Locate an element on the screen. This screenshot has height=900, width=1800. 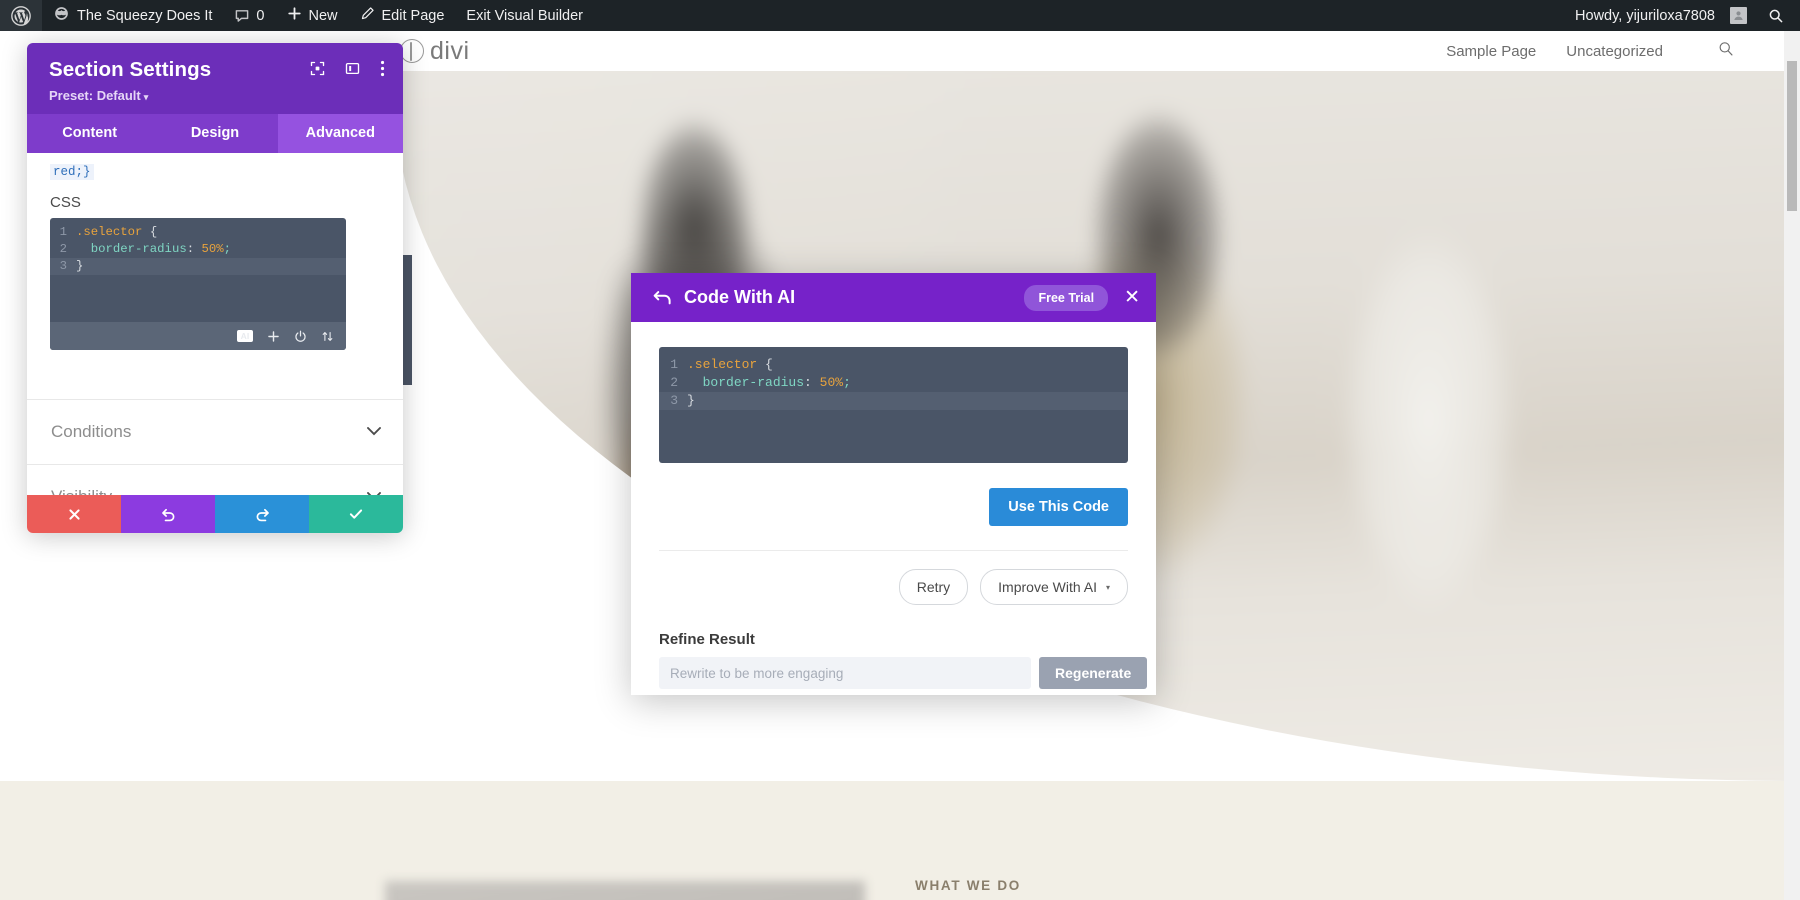
page-scrollbar: ▲ is located at coordinates (1792, 453).